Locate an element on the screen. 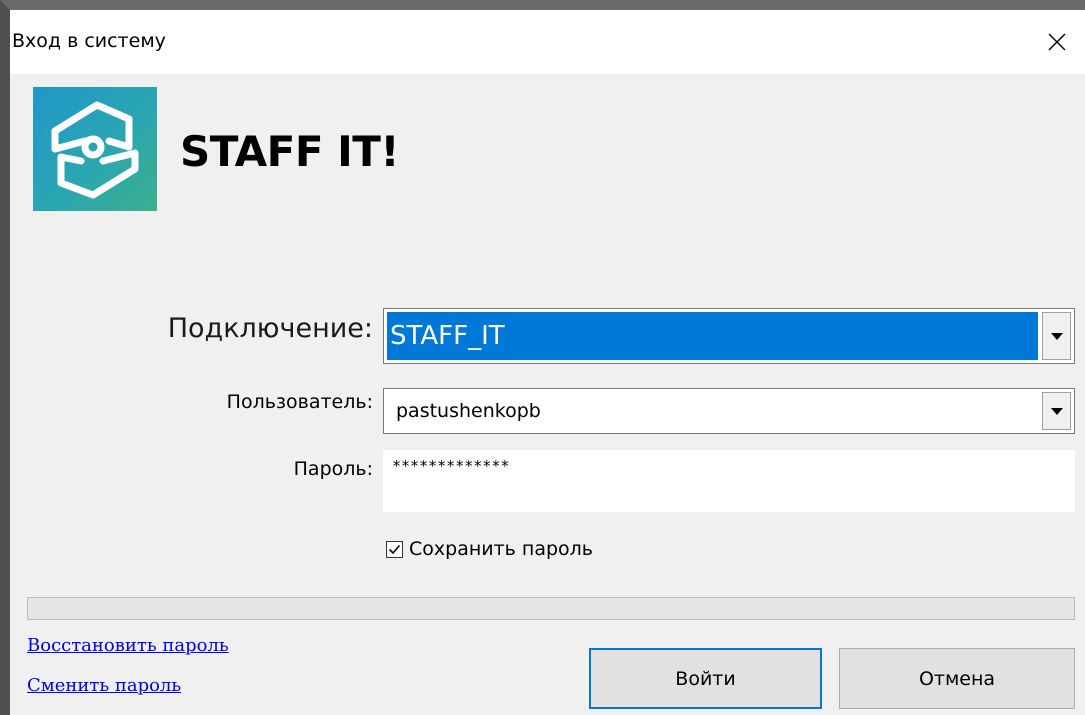  password-field: ************* is located at coordinates (729, 481).